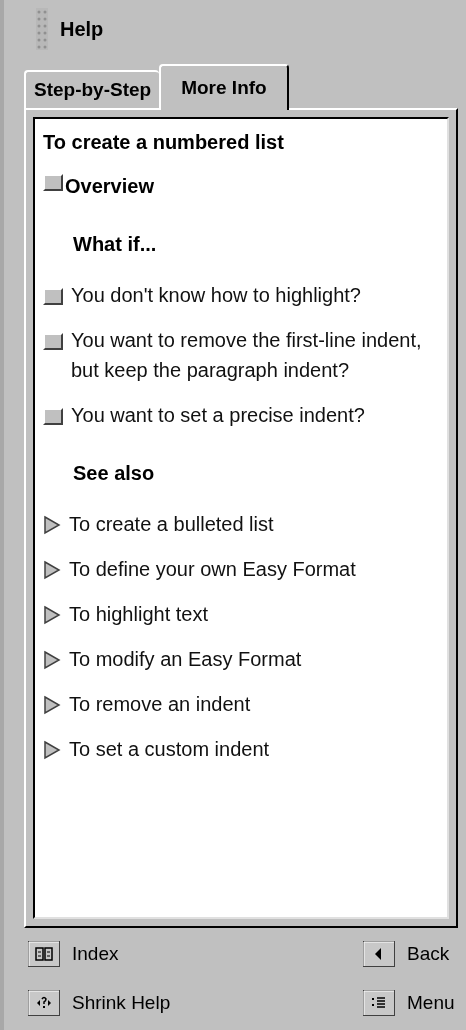 Image resolution: width=466 pixels, height=1030 pixels. What do you see at coordinates (171, 524) in the screenshot?
I see `topic-link: To create a bulleted list` at bounding box center [171, 524].